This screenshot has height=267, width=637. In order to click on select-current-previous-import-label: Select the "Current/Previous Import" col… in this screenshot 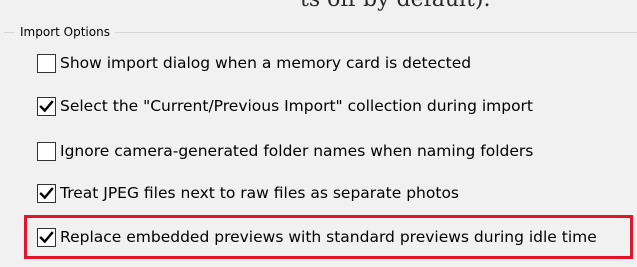, I will do `click(296, 106)`.